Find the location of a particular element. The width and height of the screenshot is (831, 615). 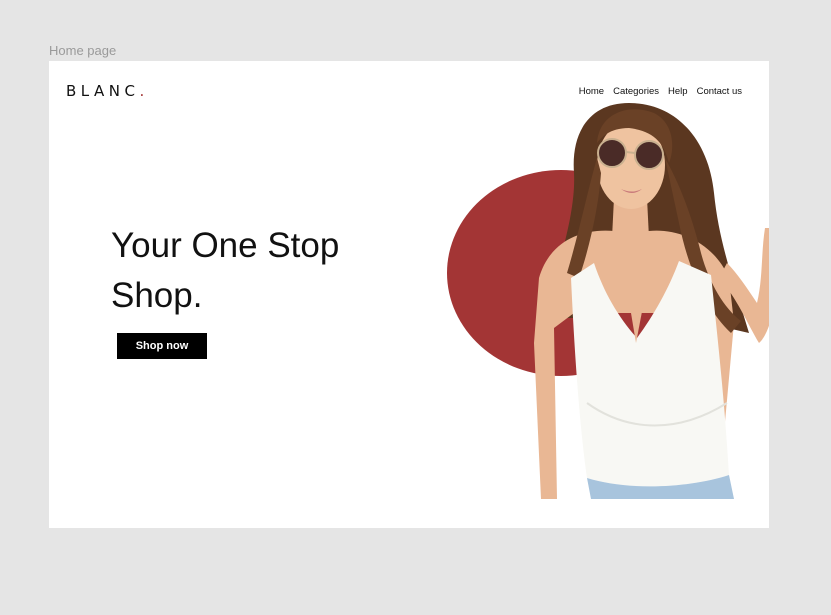

hero-headline: Your One Stop Shop. is located at coordinates (225, 270).